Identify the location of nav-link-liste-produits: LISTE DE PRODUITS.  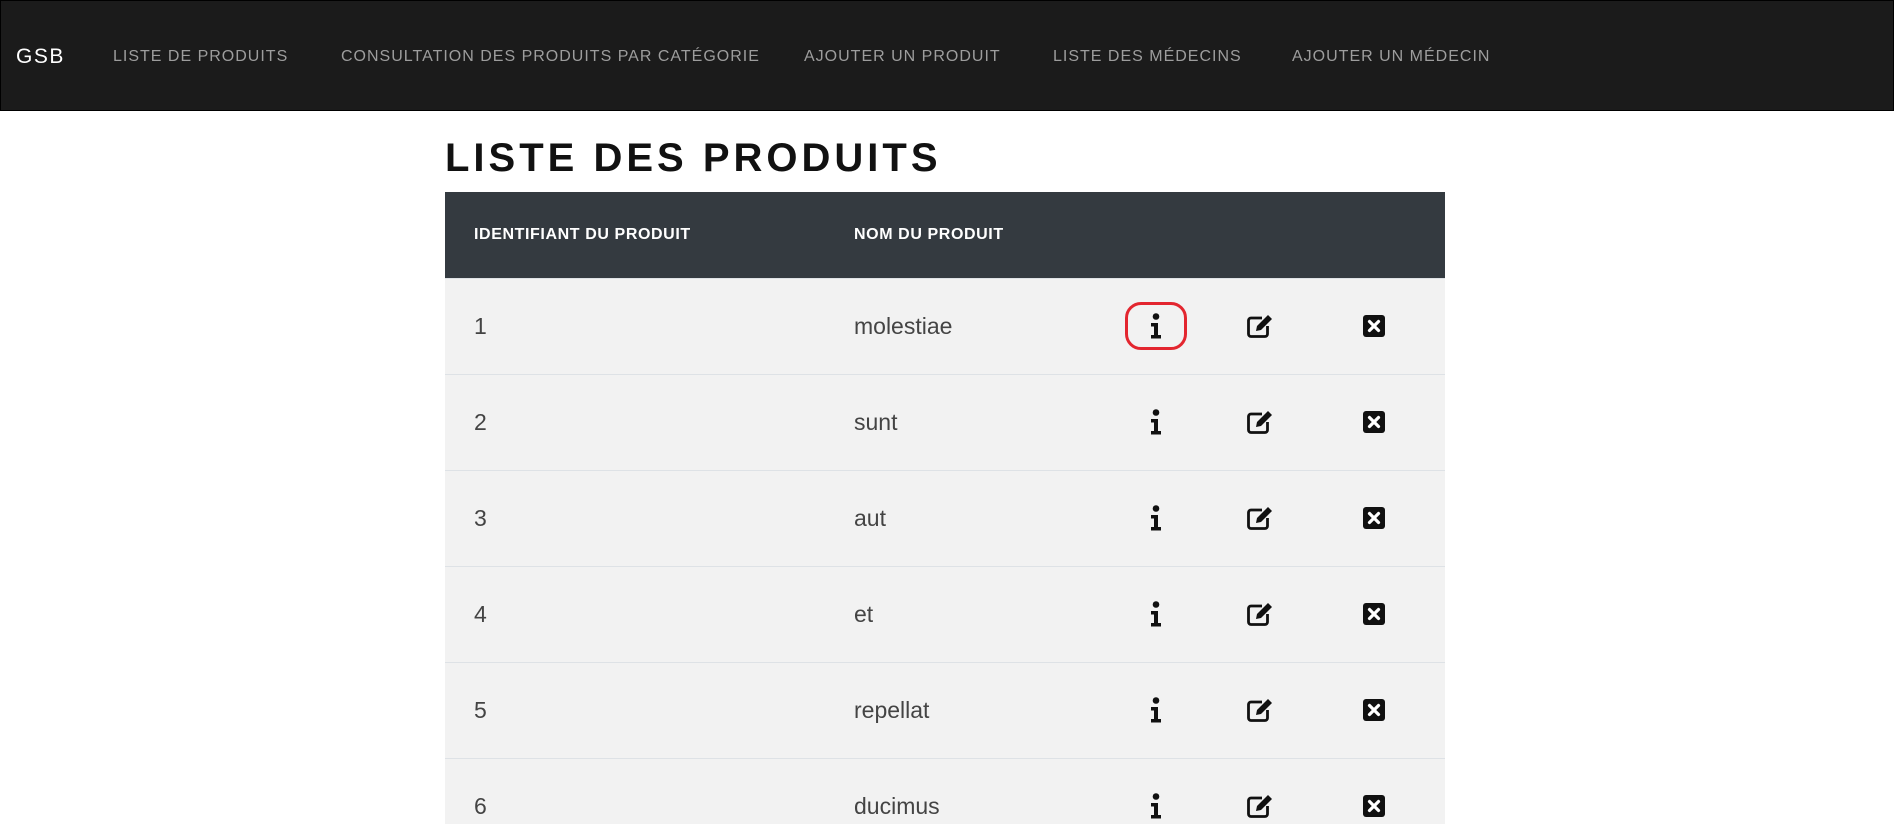
(200, 56).